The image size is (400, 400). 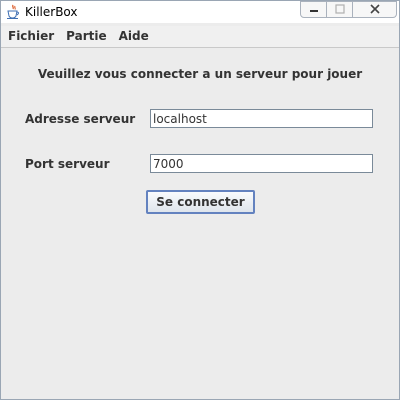 I want to click on close-icon, so click(x=375, y=10).